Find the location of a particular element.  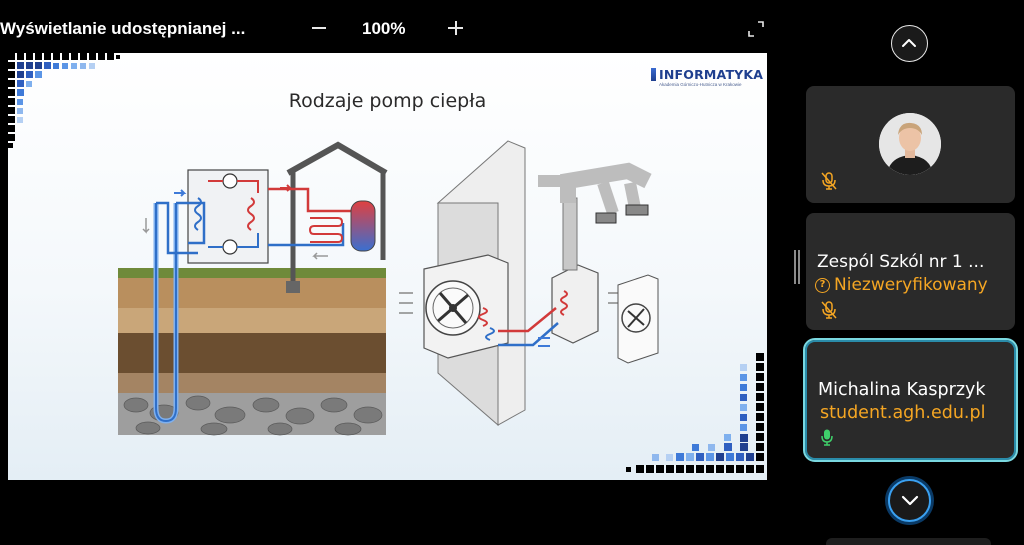

zoom-level: 100% is located at coordinates (384, 28).